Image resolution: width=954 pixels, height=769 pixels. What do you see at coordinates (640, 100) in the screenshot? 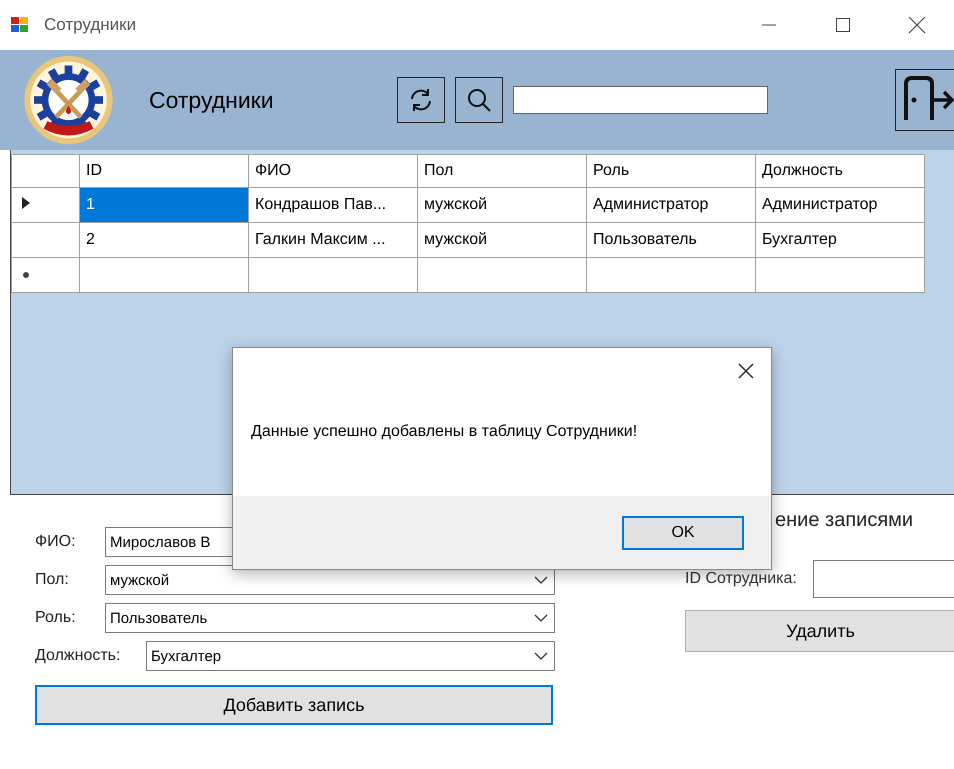
I see `search-field` at bounding box center [640, 100].